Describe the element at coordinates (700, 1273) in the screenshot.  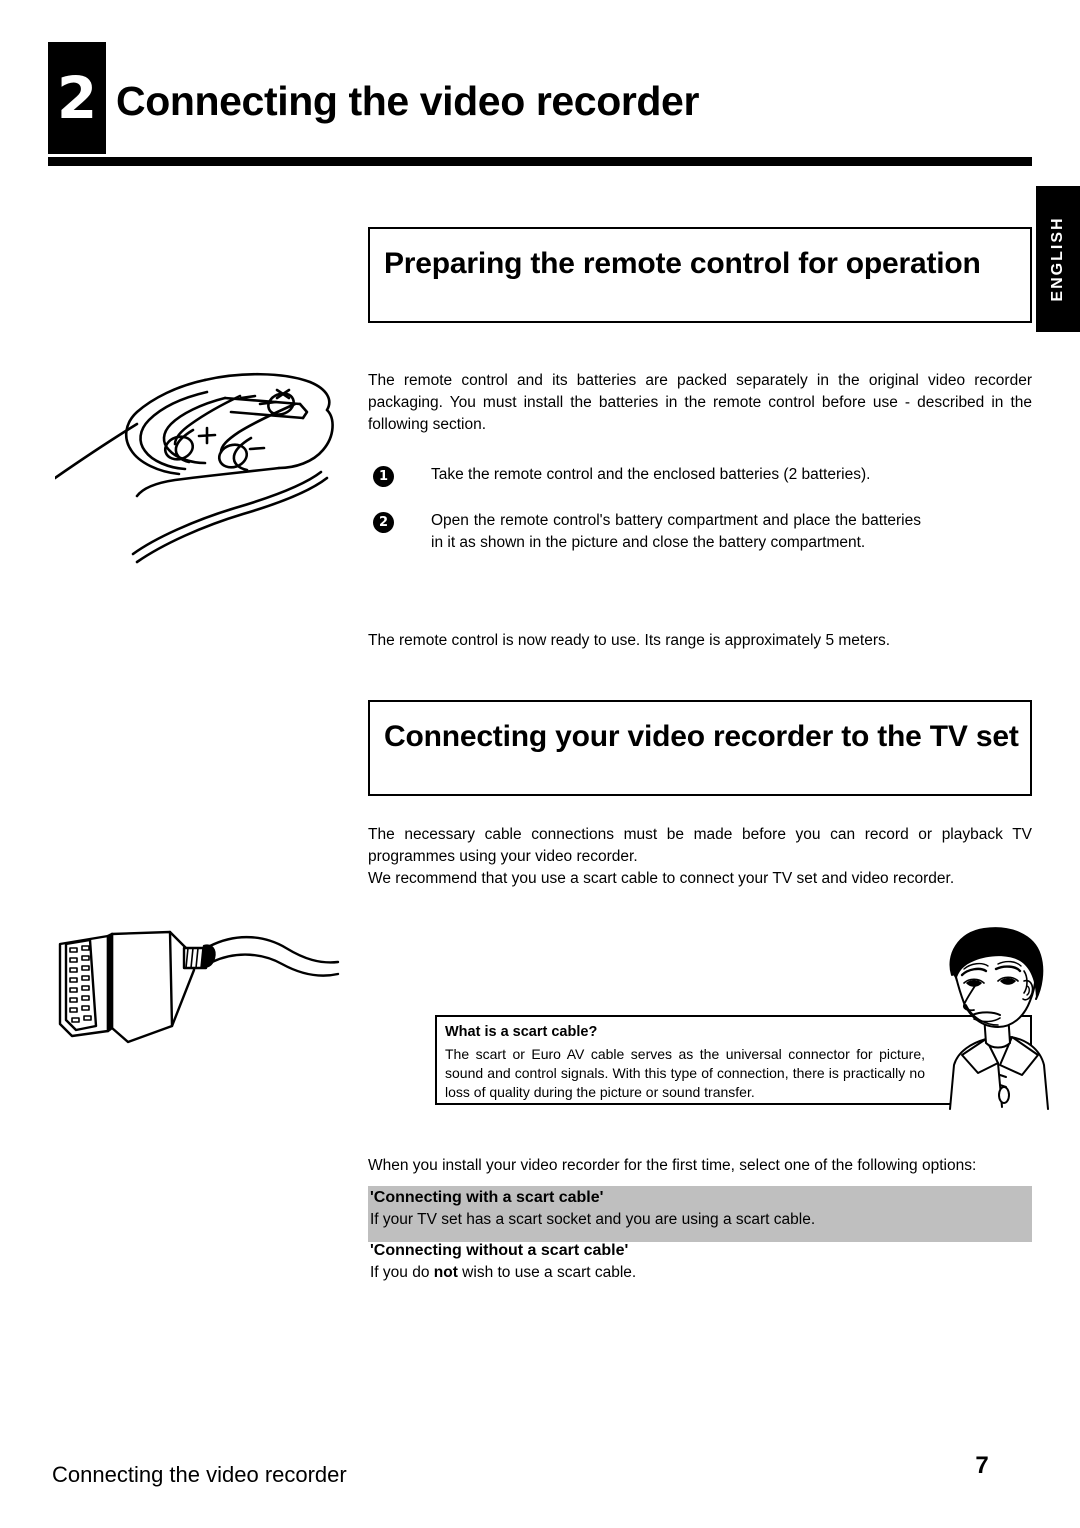
I see `option-description: If you do not wish to use a scart cable.` at that location.